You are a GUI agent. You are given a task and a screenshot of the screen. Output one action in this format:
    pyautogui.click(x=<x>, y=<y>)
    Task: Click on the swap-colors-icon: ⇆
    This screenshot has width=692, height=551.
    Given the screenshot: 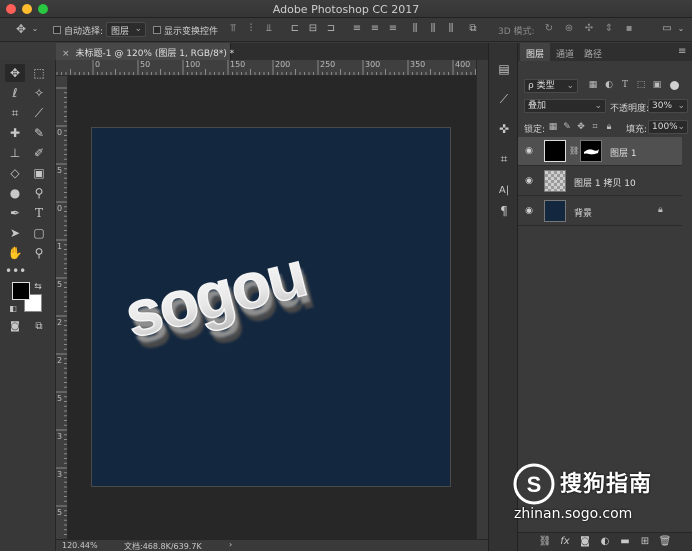 What is the action you would take?
    pyautogui.click(x=38, y=287)
    